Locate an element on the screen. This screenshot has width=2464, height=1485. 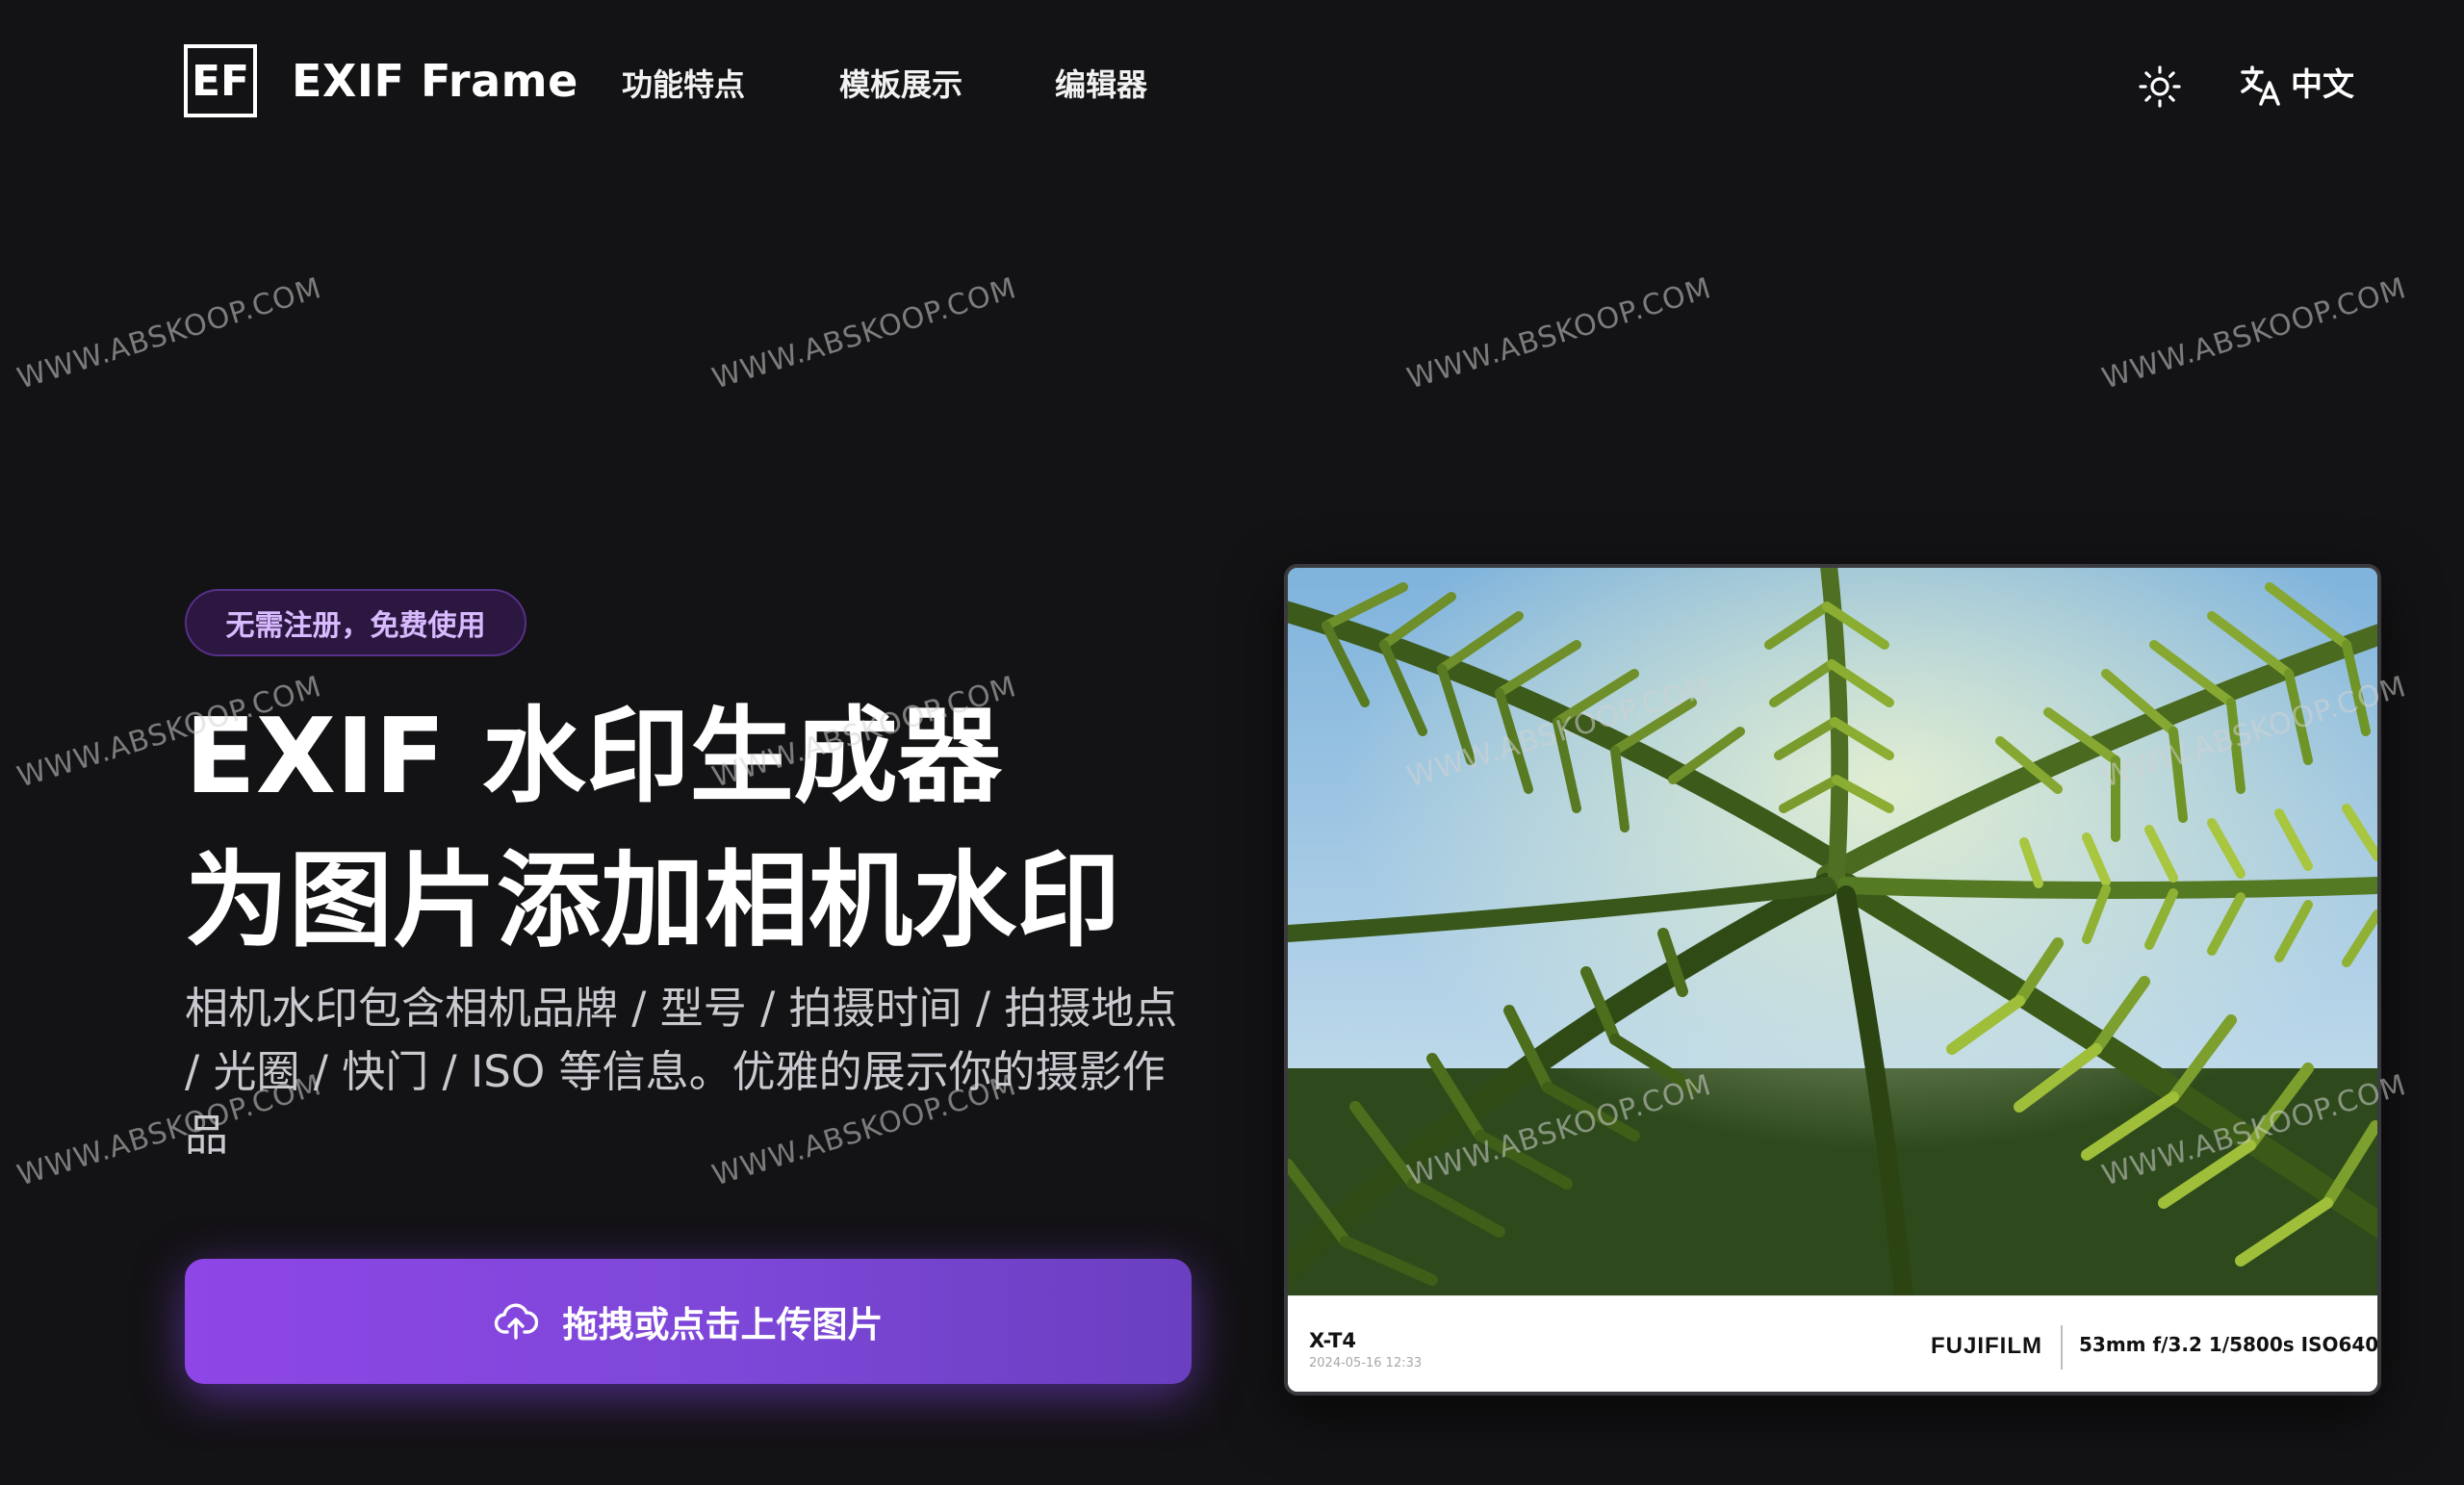
exposure-params: 53mm f/3.2 1/5800s ISO640 is located at coordinates (2229, 1344).